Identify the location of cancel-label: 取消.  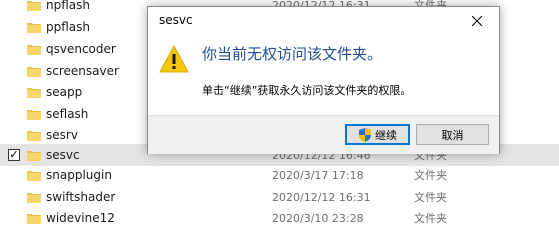
(452, 135).